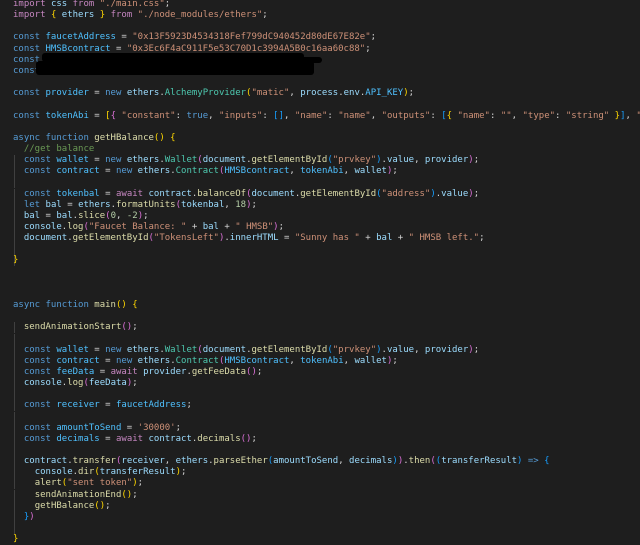  What do you see at coordinates (257, 171) in the screenshot?
I see `code-token: HMSBcontract` at bounding box center [257, 171].